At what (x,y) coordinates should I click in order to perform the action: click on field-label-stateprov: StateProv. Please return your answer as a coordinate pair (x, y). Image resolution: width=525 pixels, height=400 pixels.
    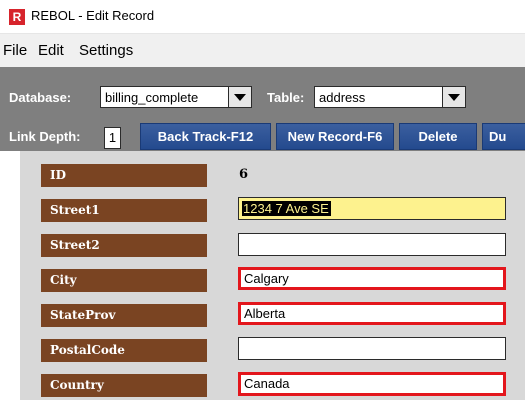
    Looking at the image, I should click on (124, 315).